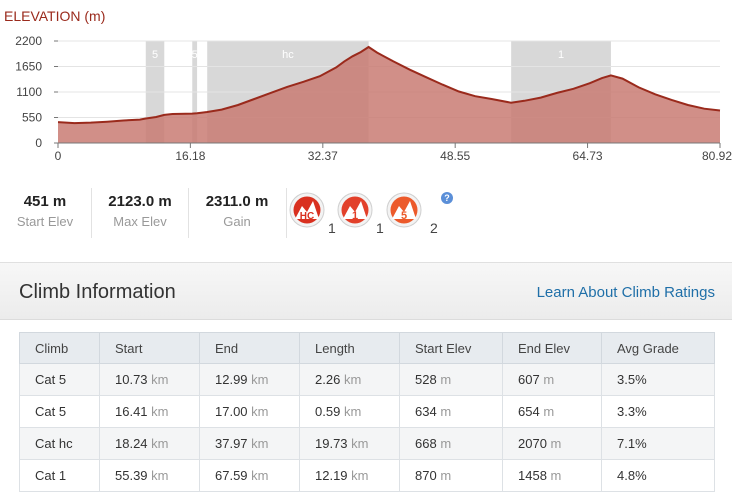 Image resolution: width=732 pixels, height=499 pixels. I want to click on end-cell-value: 67.59, so click(231, 475).